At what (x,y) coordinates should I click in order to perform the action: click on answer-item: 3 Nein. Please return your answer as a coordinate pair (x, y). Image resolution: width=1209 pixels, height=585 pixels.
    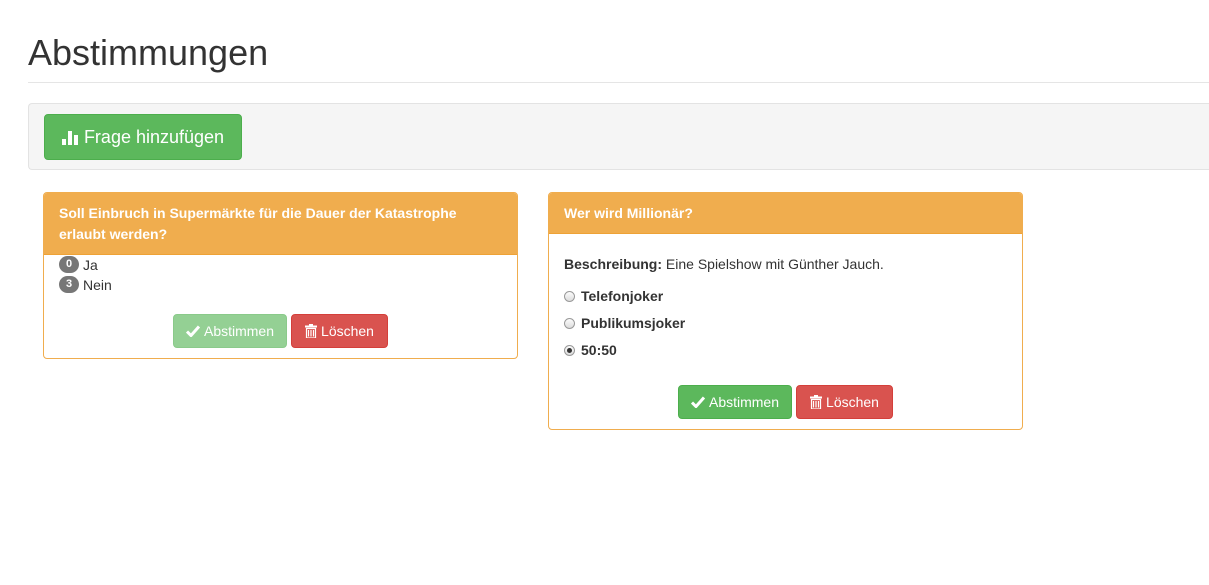
    Looking at the image, I should click on (85, 284).